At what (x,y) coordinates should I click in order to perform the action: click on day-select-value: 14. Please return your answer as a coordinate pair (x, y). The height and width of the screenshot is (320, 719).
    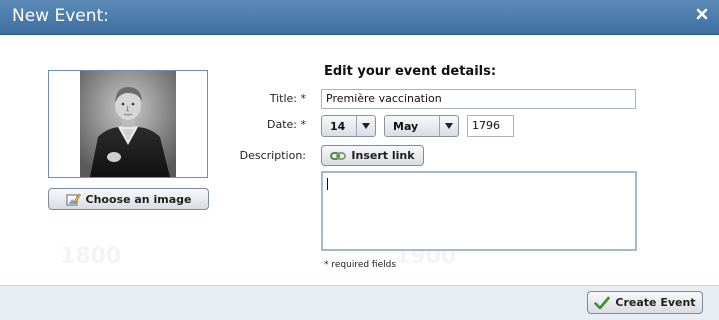
    Looking at the image, I should click on (338, 126).